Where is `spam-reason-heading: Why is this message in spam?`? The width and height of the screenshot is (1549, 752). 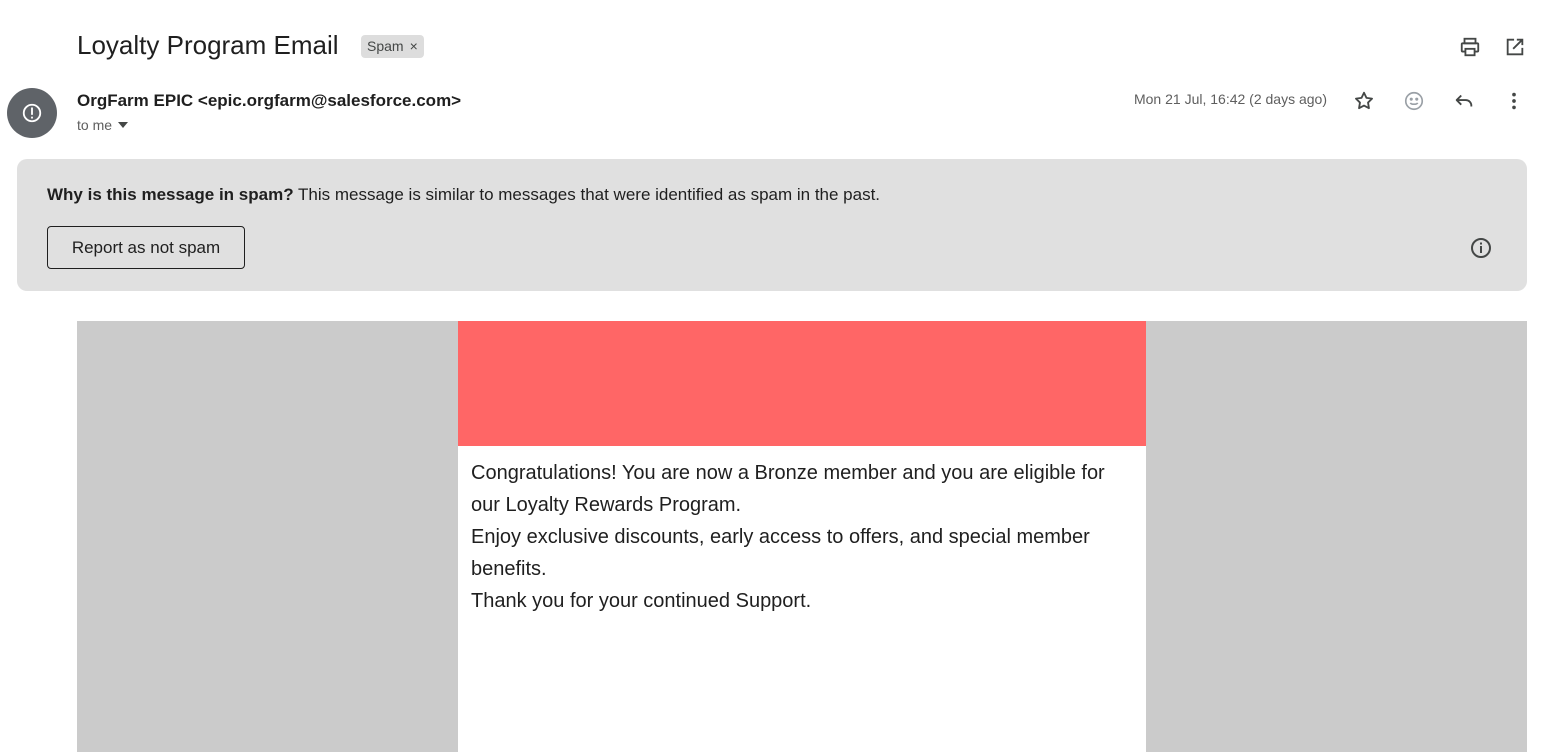
spam-reason-heading: Why is this message in spam? is located at coordinates (170, 194).